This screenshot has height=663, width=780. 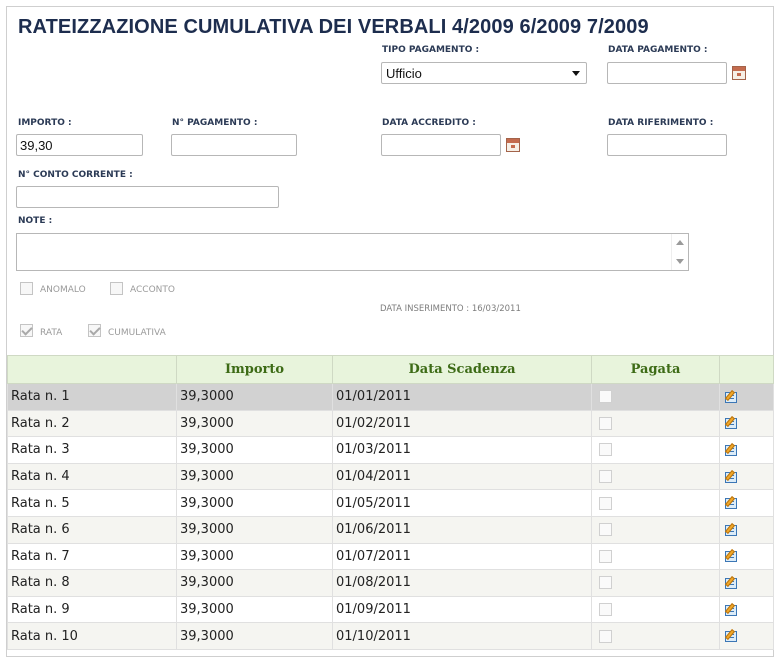 I want to click on conto-corrente-field, so click(x=147, y=197).